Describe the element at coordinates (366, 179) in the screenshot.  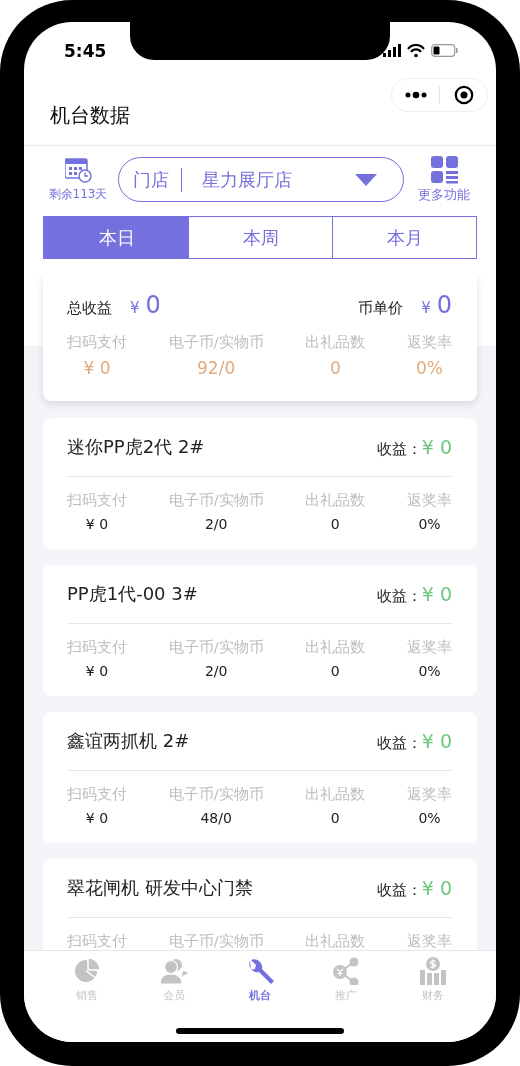
I see `caret-icon` at that location.